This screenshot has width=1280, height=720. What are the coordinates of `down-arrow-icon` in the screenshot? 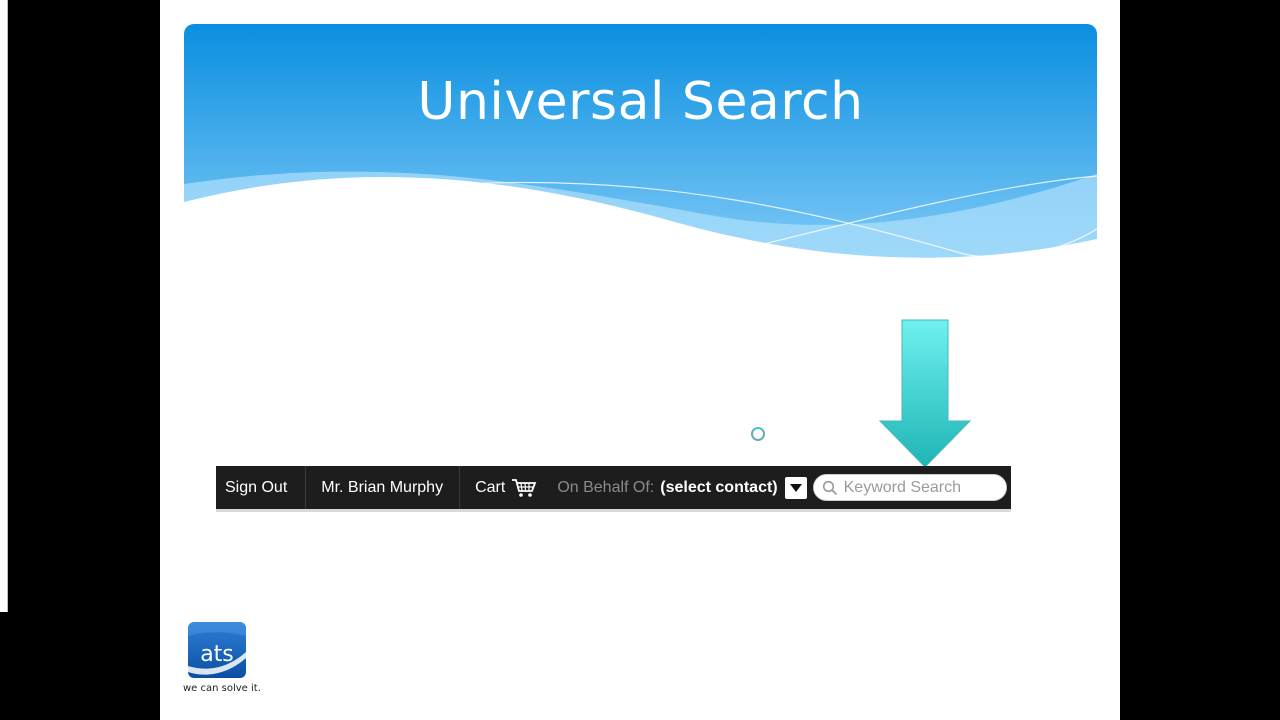 It's located at (925, 393).